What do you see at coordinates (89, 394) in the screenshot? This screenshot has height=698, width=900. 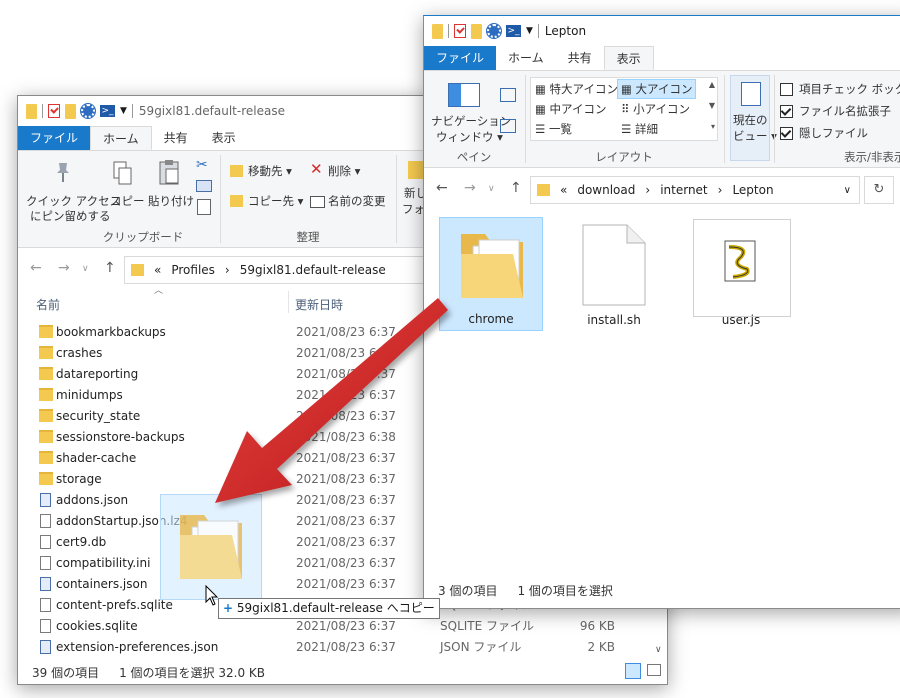 I see `file-name: minidumps` at bounding box center [89, 394].